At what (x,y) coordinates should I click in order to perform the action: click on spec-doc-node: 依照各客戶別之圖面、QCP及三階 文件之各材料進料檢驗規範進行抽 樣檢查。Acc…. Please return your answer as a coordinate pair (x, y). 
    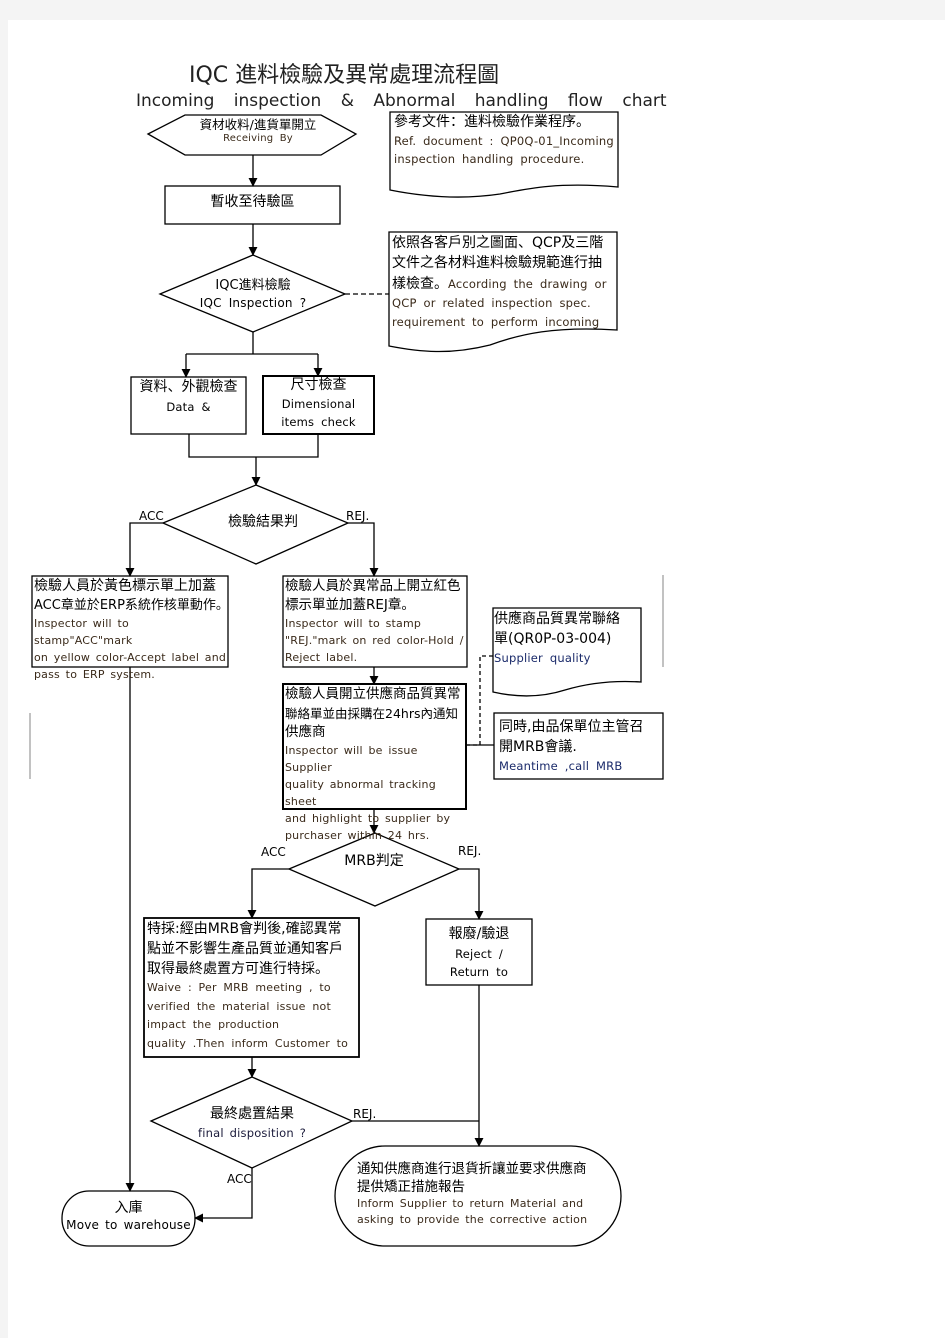
    Looking at the image, I should click on (508, 282).